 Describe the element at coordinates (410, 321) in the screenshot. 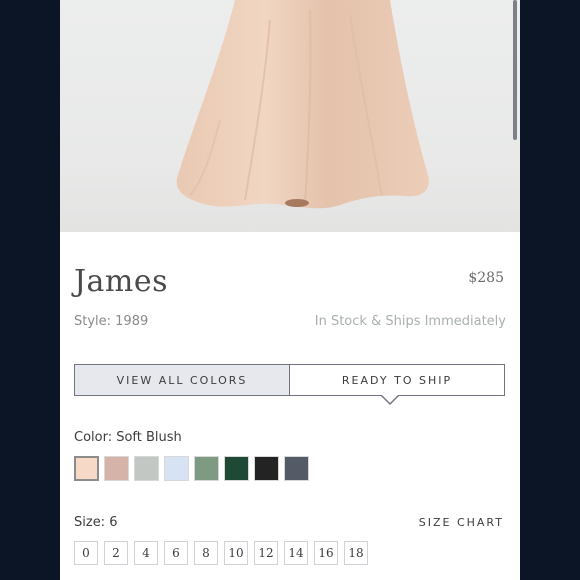

I see `stock-status: In Stock & Ships Immediately` at that location.